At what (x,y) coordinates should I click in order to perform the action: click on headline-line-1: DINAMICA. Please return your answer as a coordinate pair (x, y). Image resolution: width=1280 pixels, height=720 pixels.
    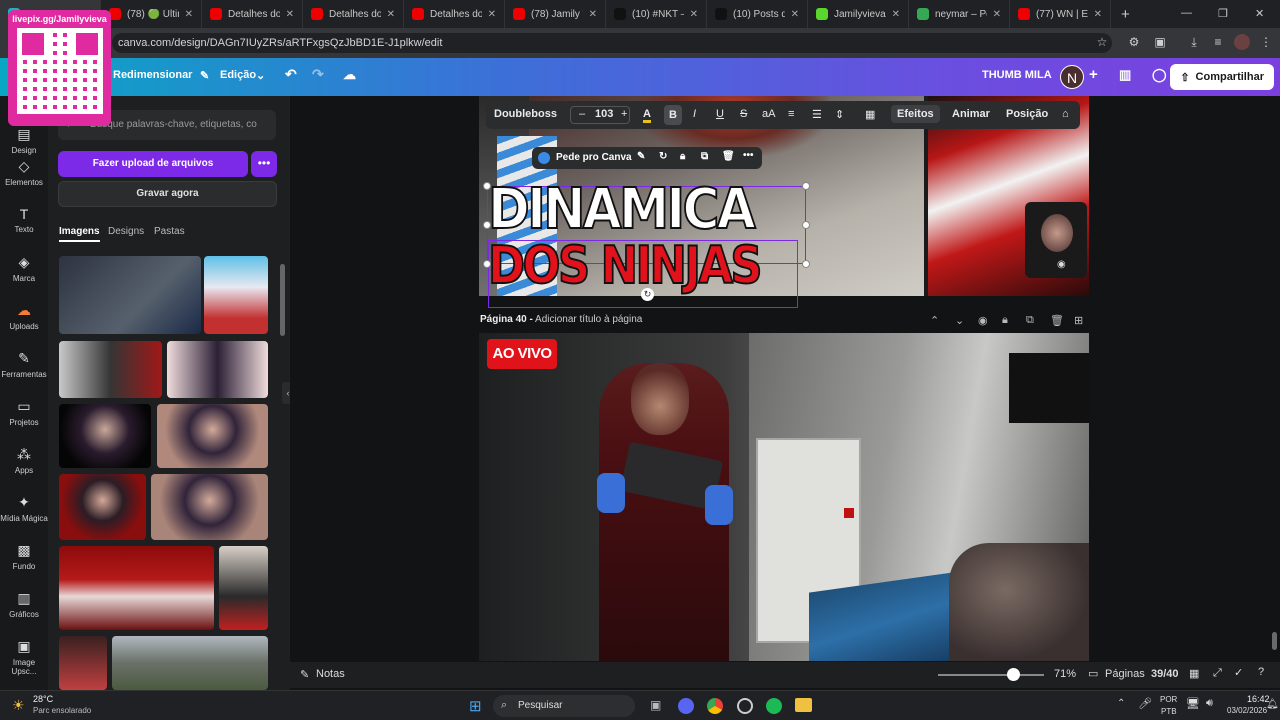
    Looking at the image, I should click on (622, 210).